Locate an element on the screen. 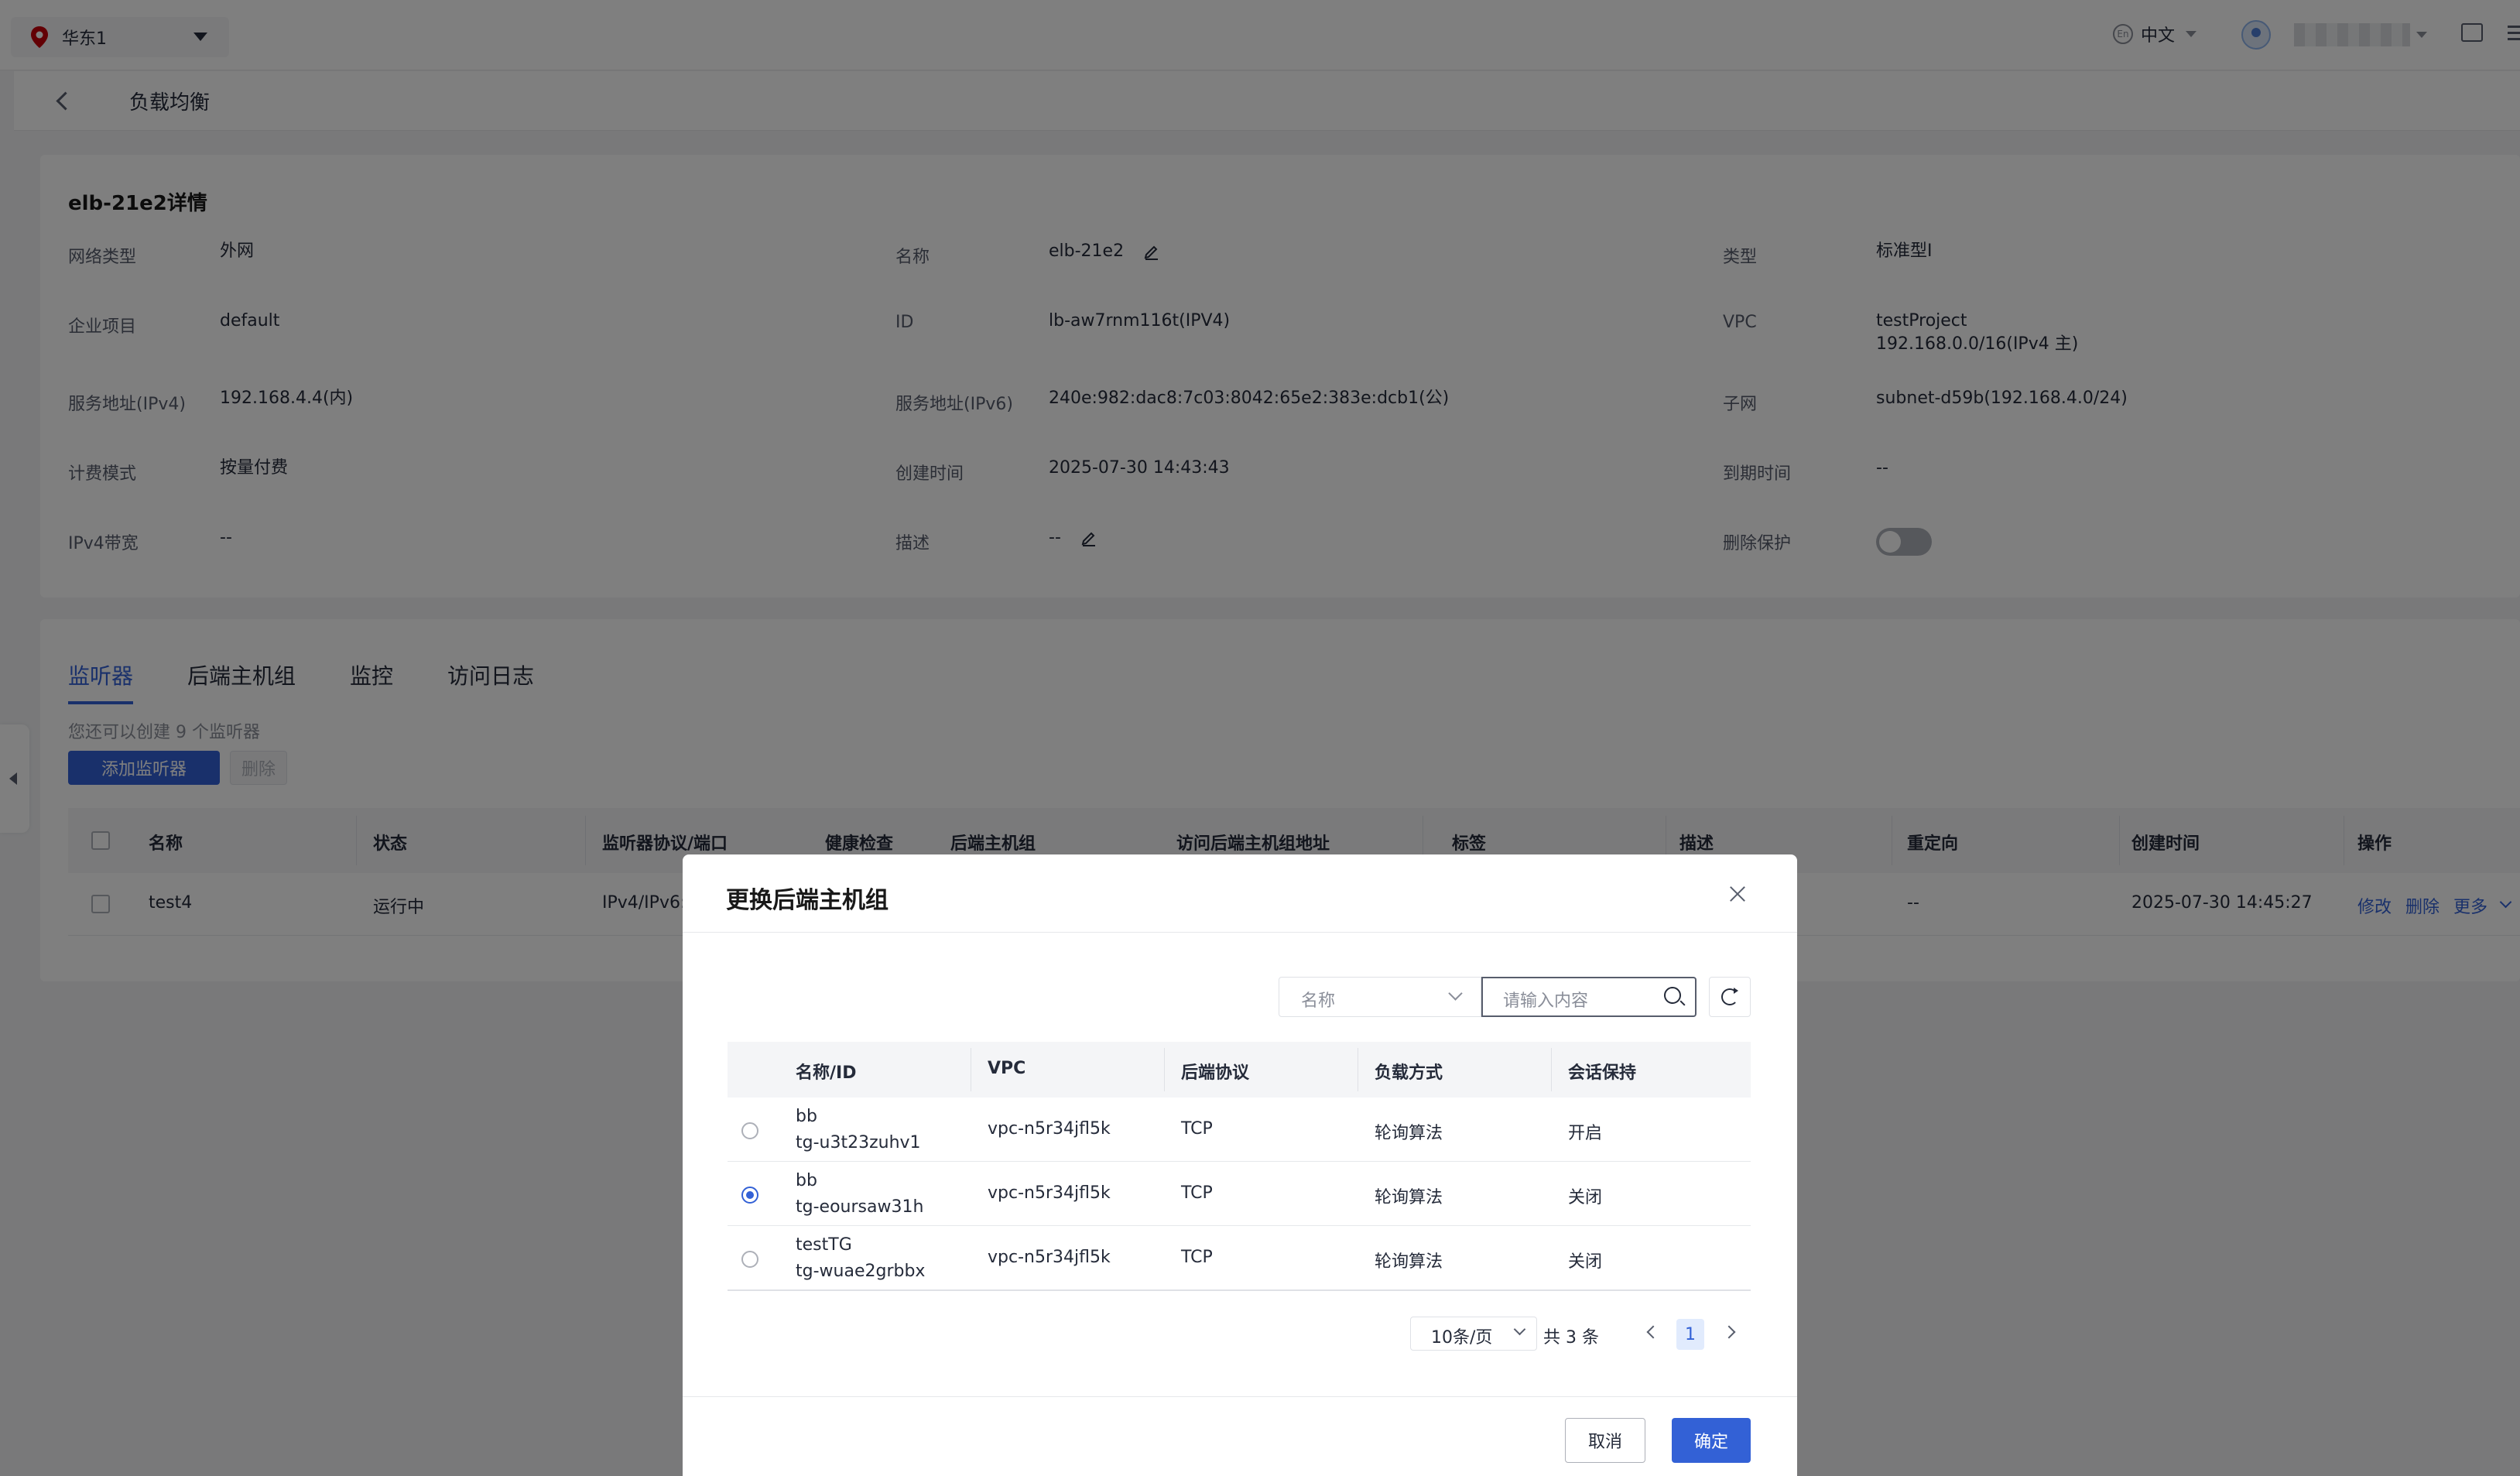  group-id: tg-u3t23zuhv1 is located at coordinates (858, 1142).